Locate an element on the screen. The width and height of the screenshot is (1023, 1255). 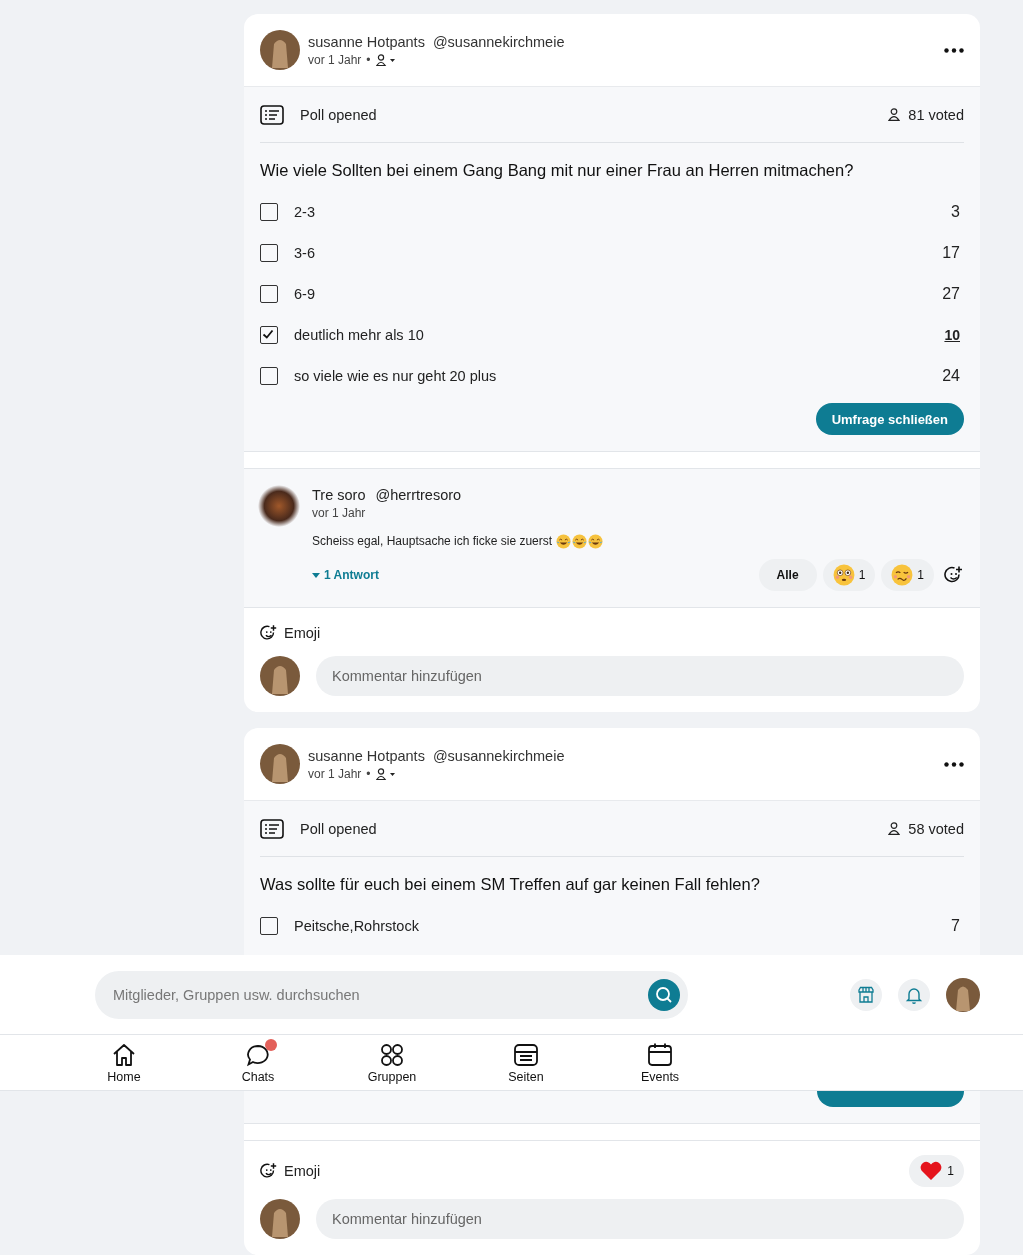
store-icon is located at coordinates (866, 994).